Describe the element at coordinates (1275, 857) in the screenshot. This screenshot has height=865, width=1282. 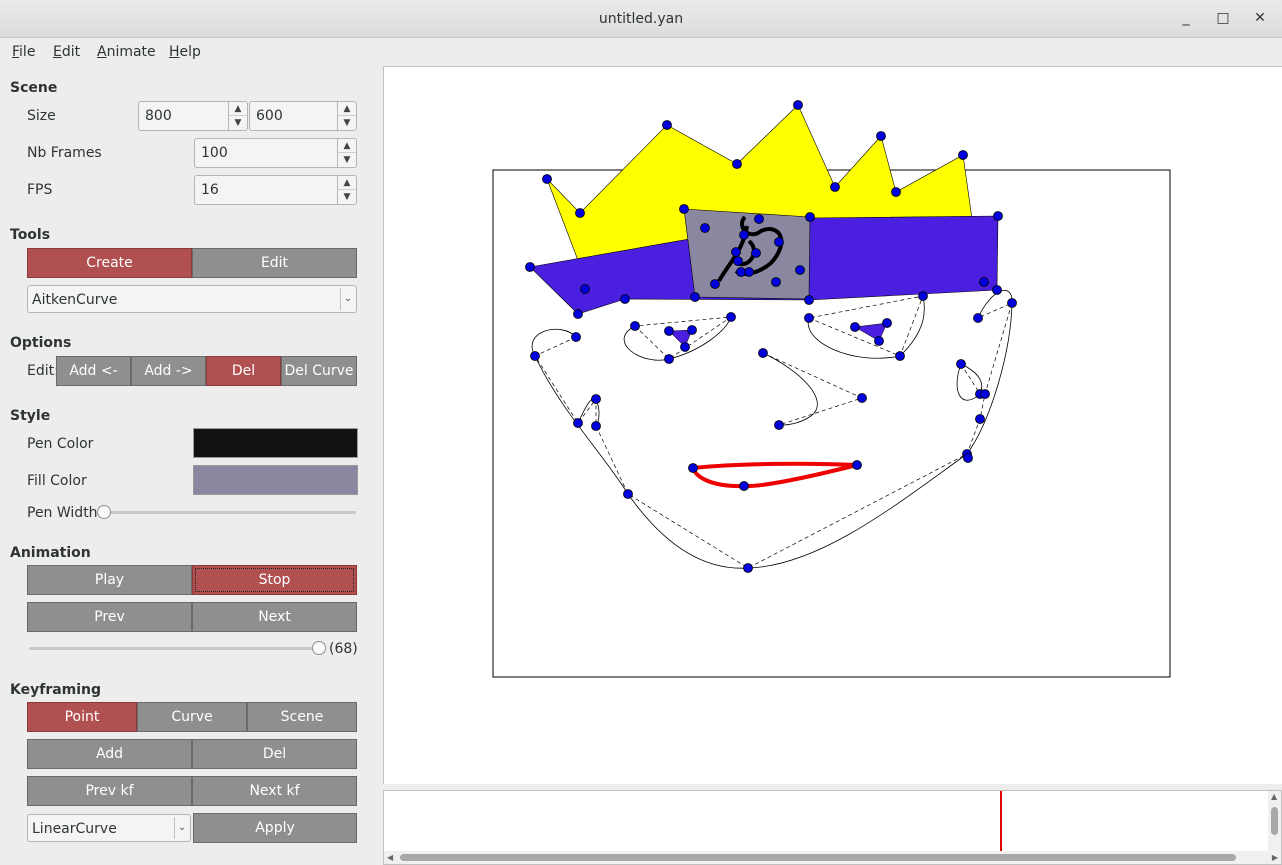
I see `scroll-right-icon: ▶` at that location.